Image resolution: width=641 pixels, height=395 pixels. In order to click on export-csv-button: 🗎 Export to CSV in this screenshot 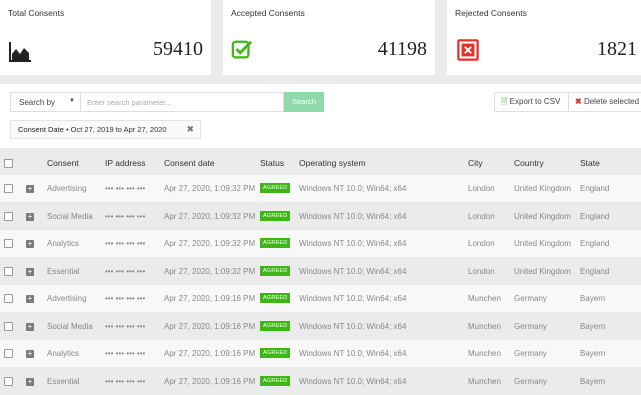, I will do `click(531, 102)`.